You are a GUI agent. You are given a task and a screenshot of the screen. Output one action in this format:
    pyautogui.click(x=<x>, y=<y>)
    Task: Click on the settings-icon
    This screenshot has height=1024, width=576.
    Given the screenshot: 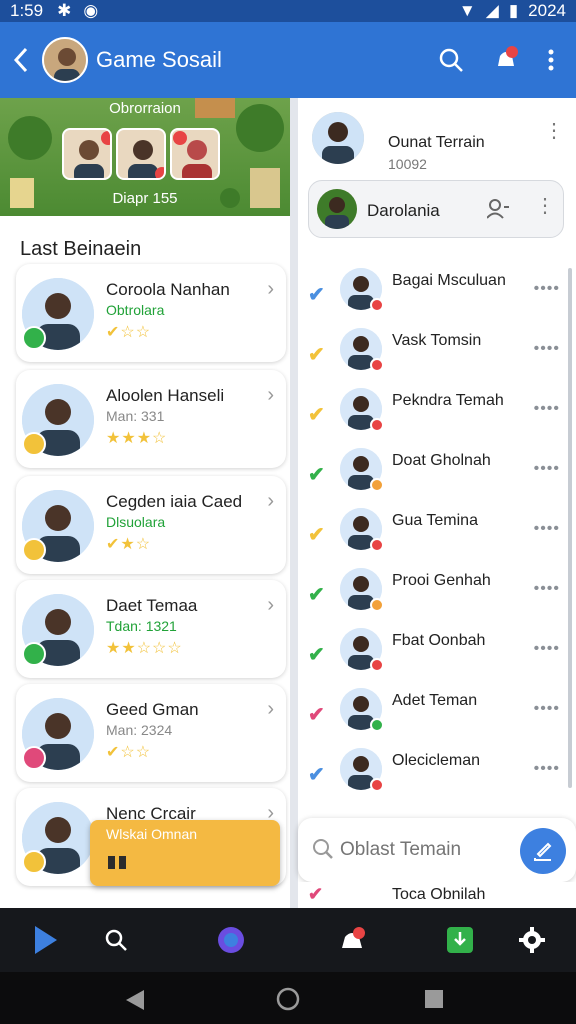 What is the action you would take?
    pyautogui.click(x=532, y=940)
    